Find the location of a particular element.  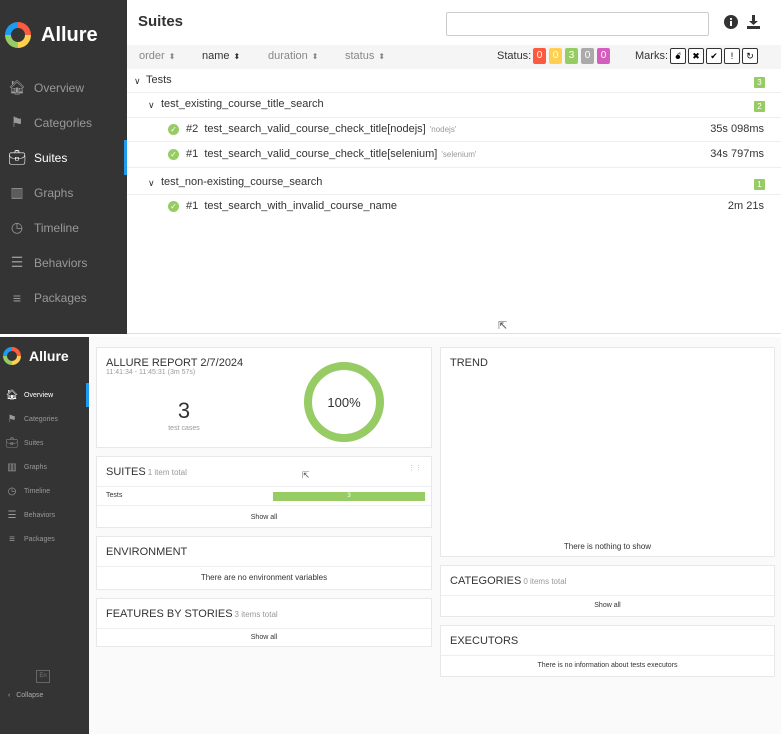

tree-group: ∨ test_non-existing_course_search 1 is located at coordinates (454, 183).